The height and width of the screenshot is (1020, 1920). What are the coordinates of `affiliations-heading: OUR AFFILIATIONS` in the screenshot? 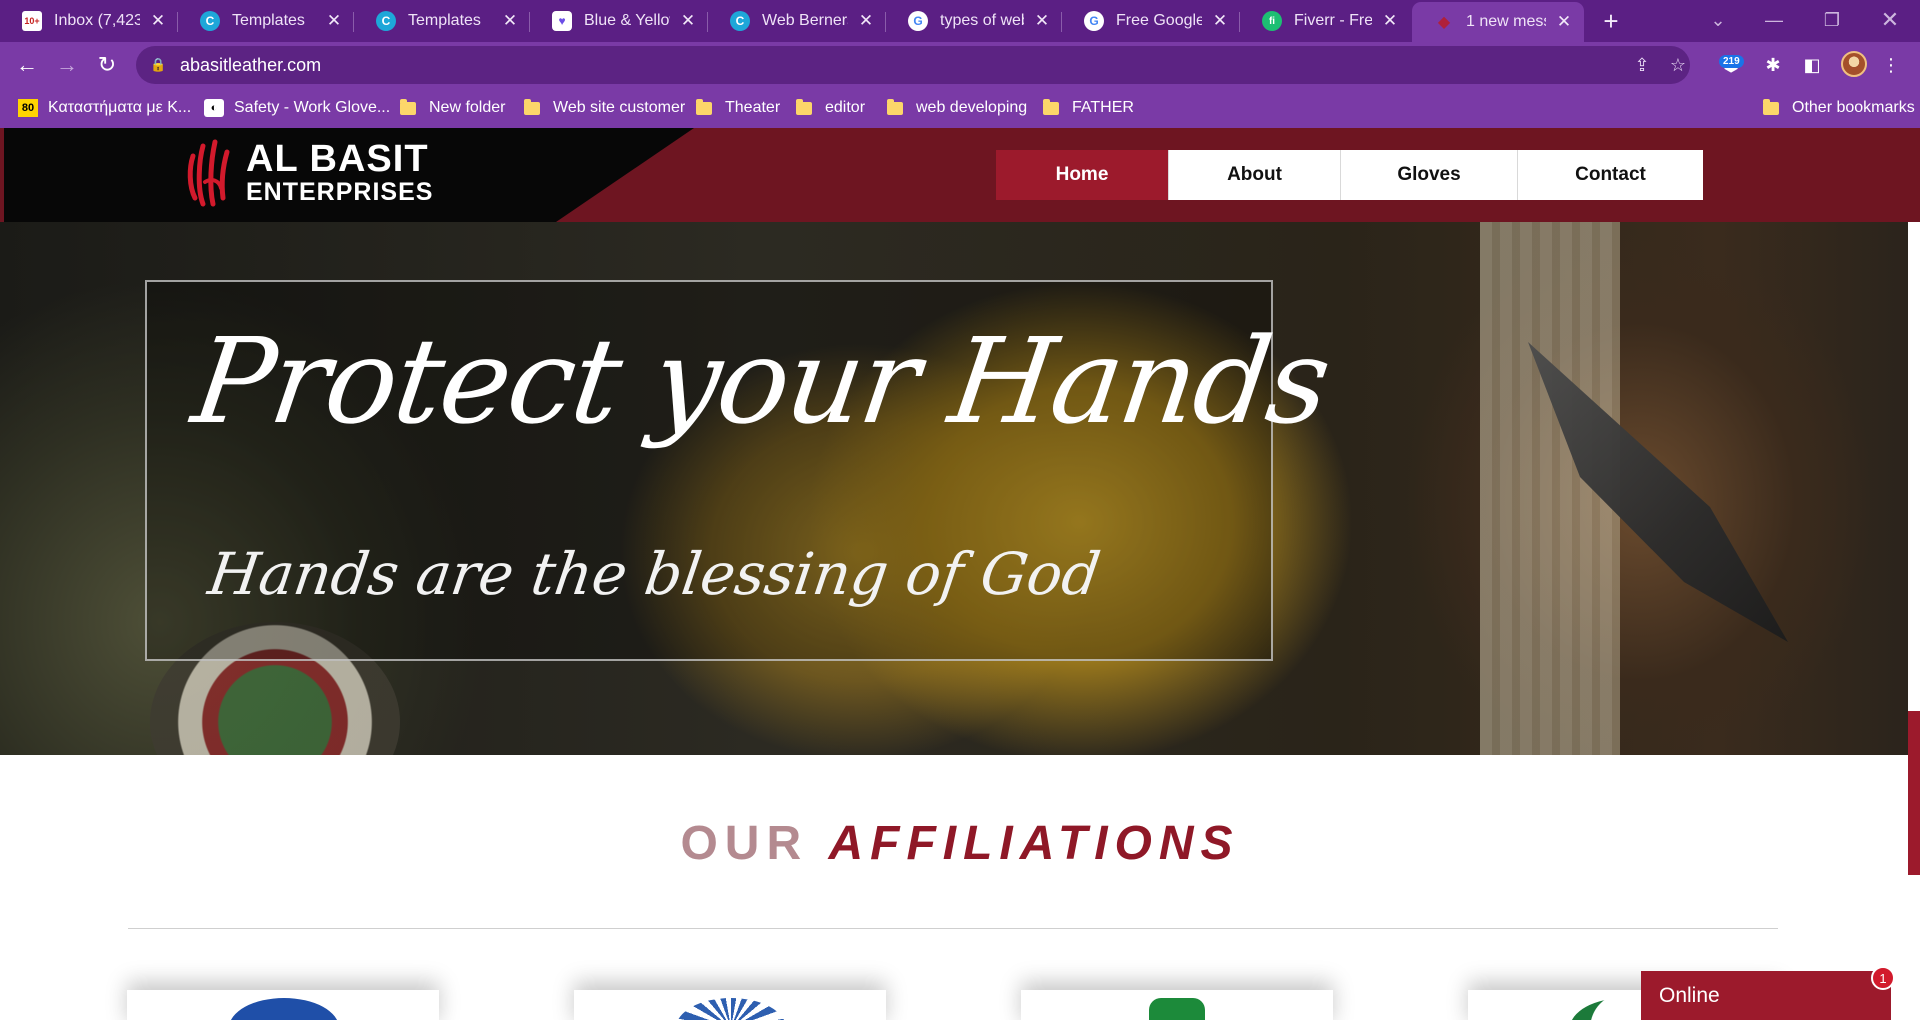 It's located at (960, 843).